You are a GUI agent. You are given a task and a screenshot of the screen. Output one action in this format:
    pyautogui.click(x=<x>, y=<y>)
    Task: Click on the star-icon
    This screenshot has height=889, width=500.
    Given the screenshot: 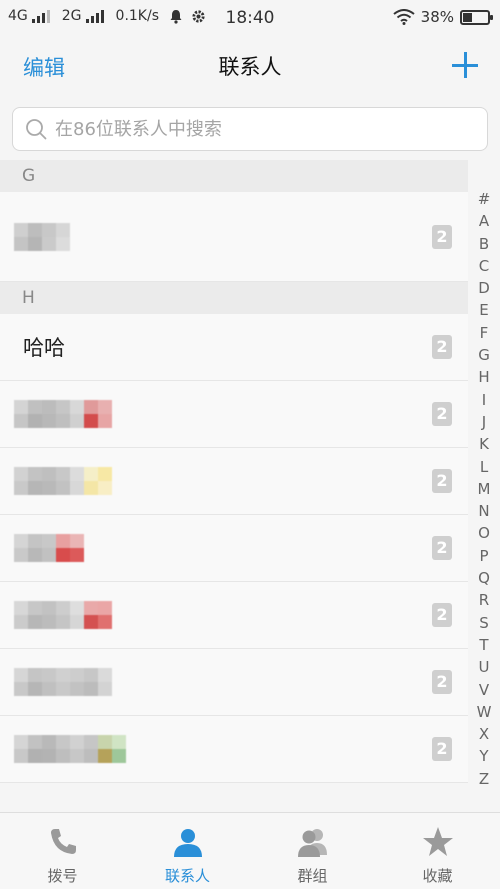 What is the action you would take?
    pyautogui.click(x=437, y=841)
    